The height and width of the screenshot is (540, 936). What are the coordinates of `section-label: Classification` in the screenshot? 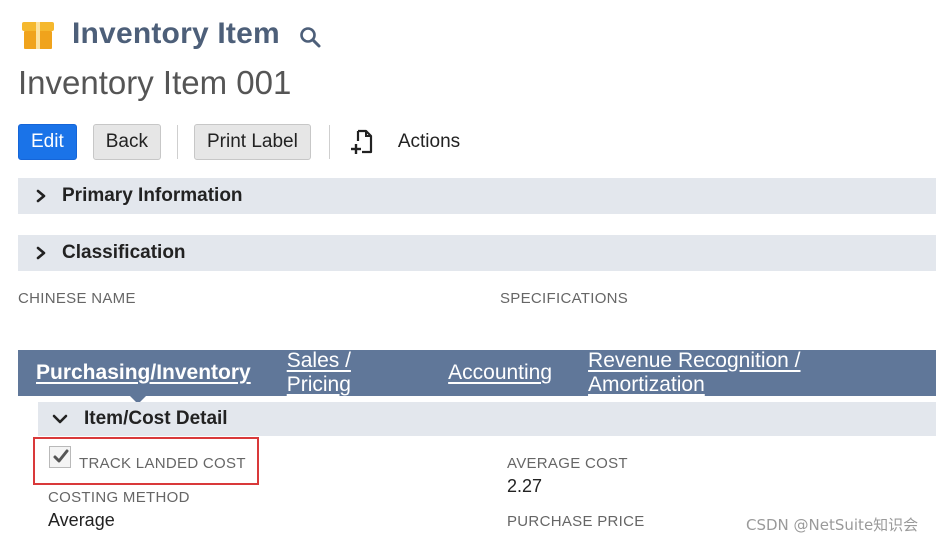 It's located at (124, 252).